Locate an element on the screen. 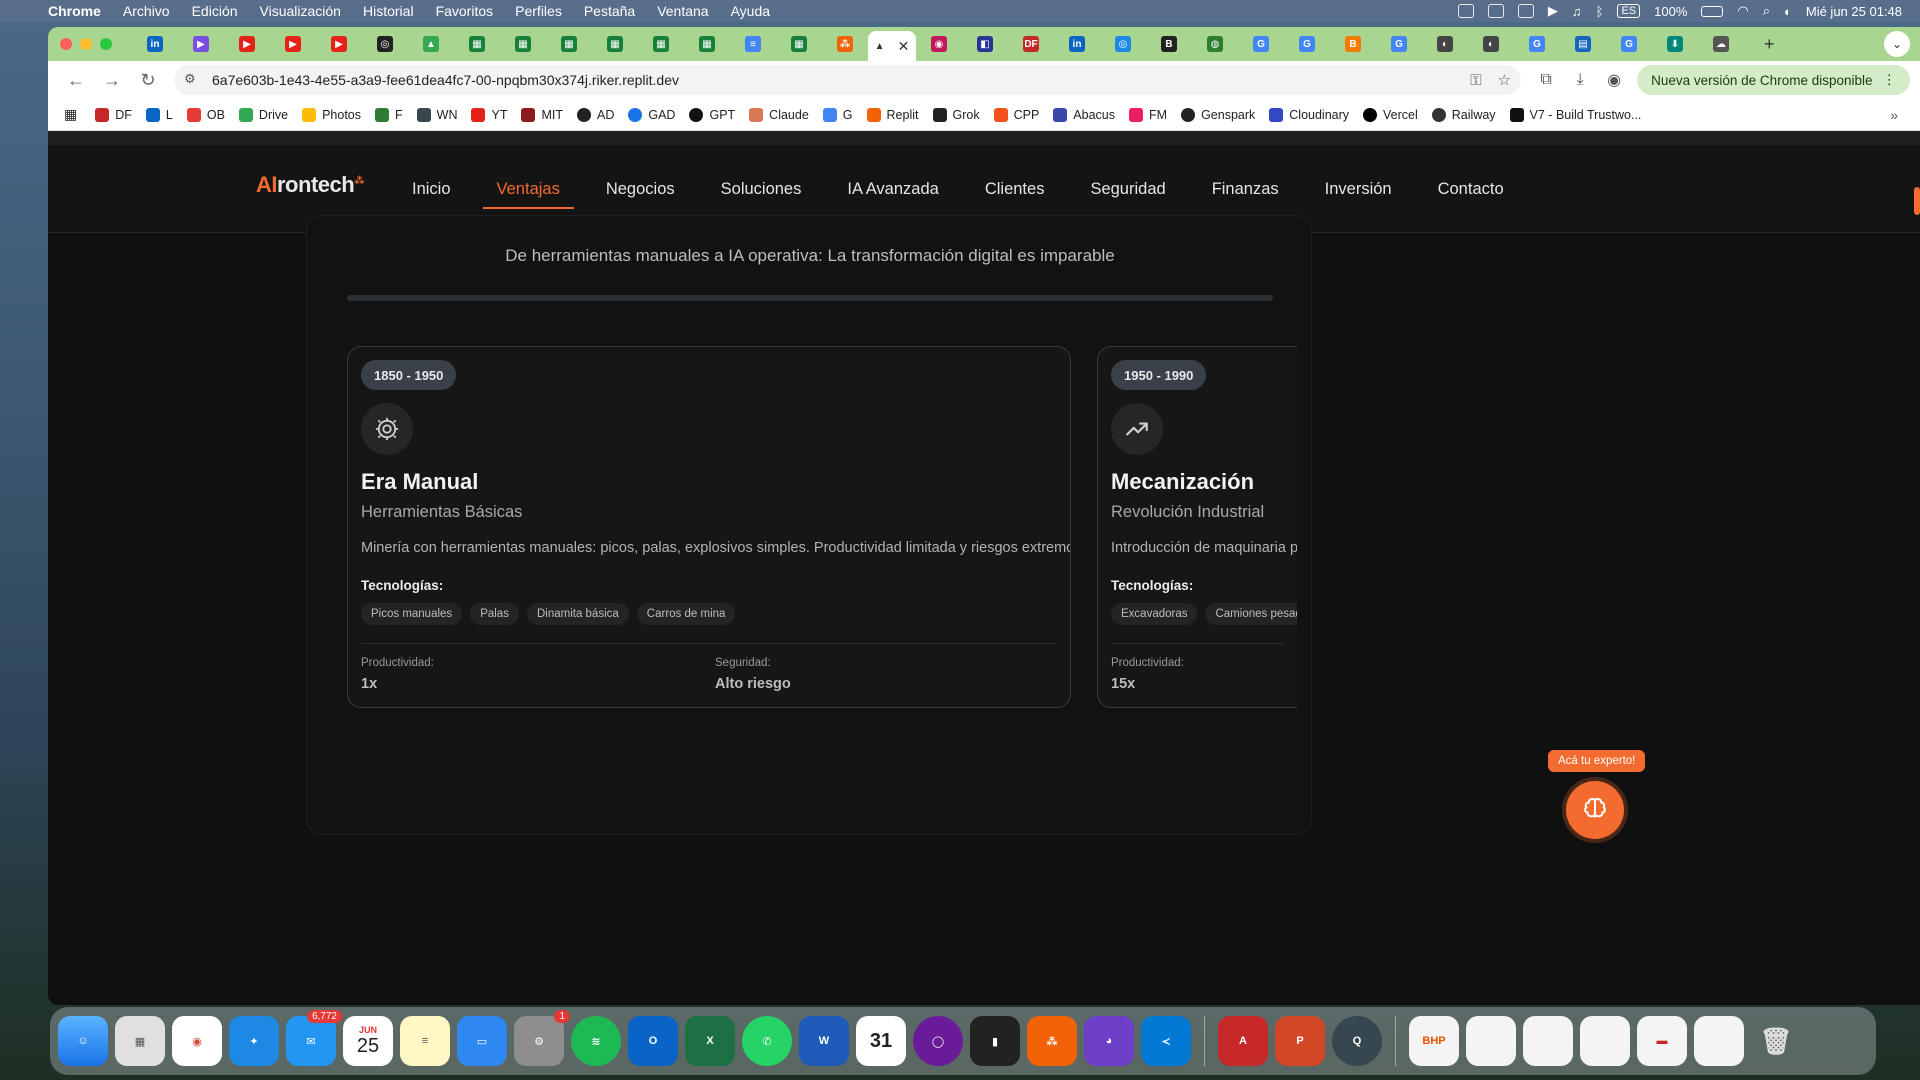 The width and height of the screenshot is (1920, 1080). bookmark-gad: GAD is located at coordinates (651, 114).